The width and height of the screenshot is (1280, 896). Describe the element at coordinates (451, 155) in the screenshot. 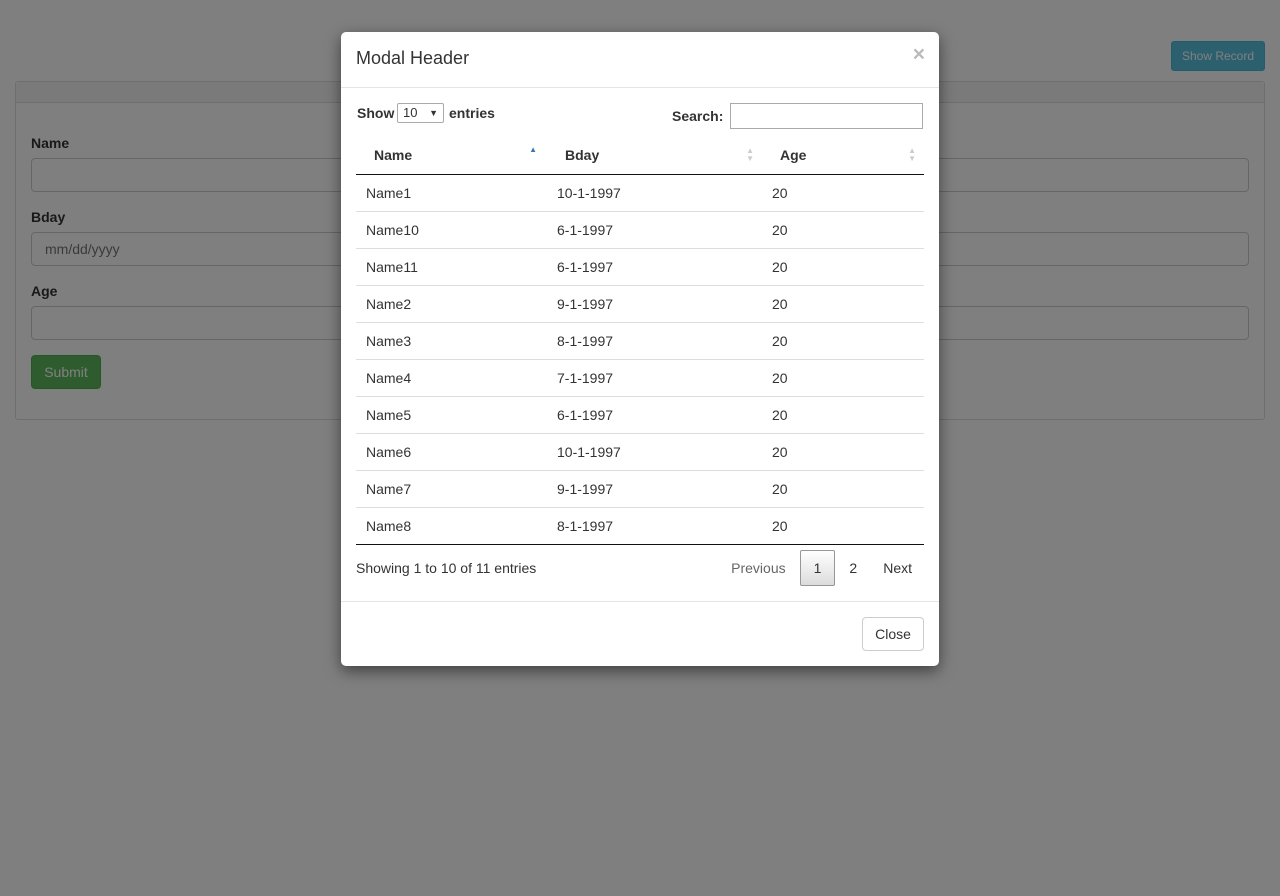

I see `column-header-name: Name ▲` at that location.